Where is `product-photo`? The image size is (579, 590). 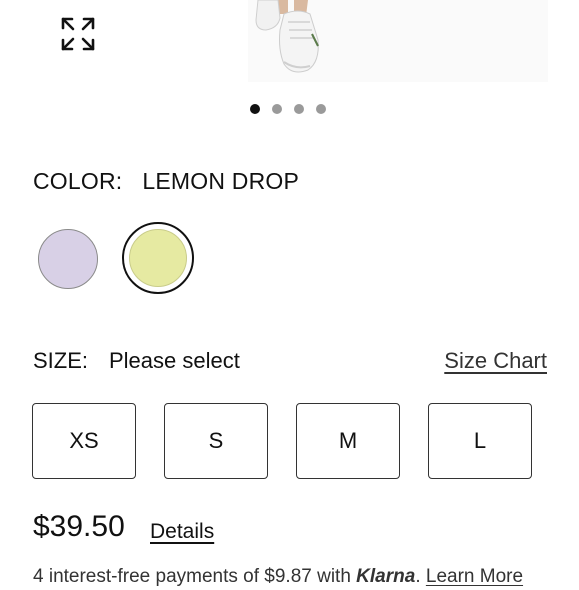
product-photo is located at coordinates (398, 41).